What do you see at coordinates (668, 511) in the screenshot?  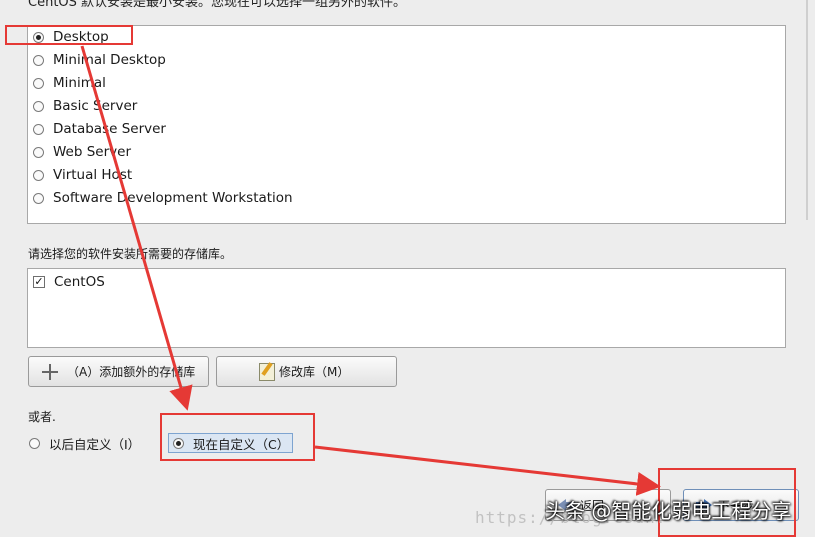 I see `watermark-toutiao: 头条 @智能化弱电工程分享` at bounding box center [668, 511].